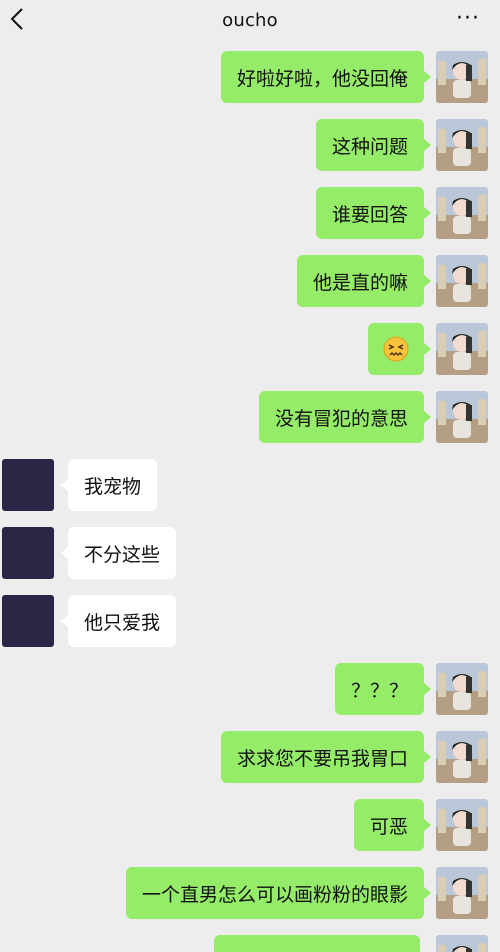 The image size is (500, 952). Describe the element at coordinates (317, 943) in the screenshot. I see `message-bubble-outgoing` at that location.